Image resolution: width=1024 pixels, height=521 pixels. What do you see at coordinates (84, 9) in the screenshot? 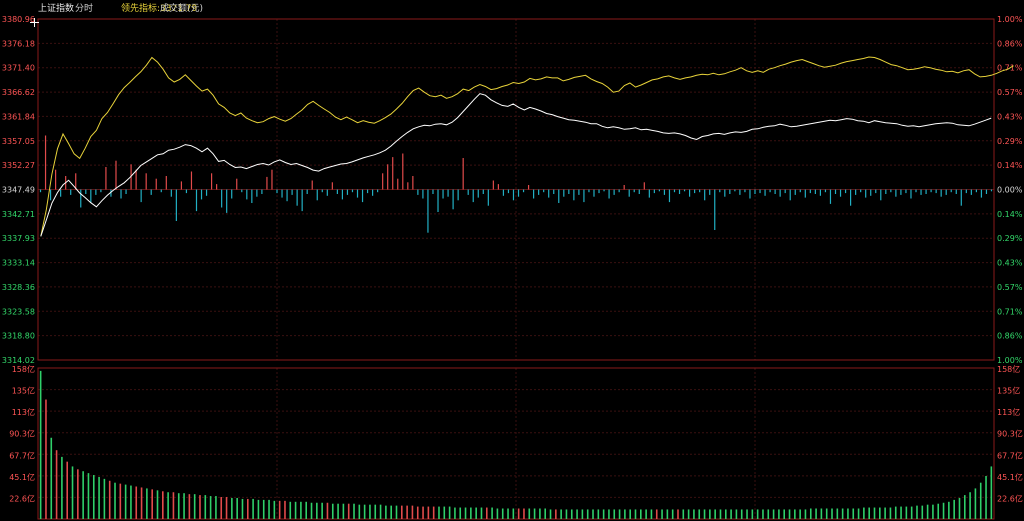
I see `chart-mode-label: 分时` at bounding box center [84, 9].